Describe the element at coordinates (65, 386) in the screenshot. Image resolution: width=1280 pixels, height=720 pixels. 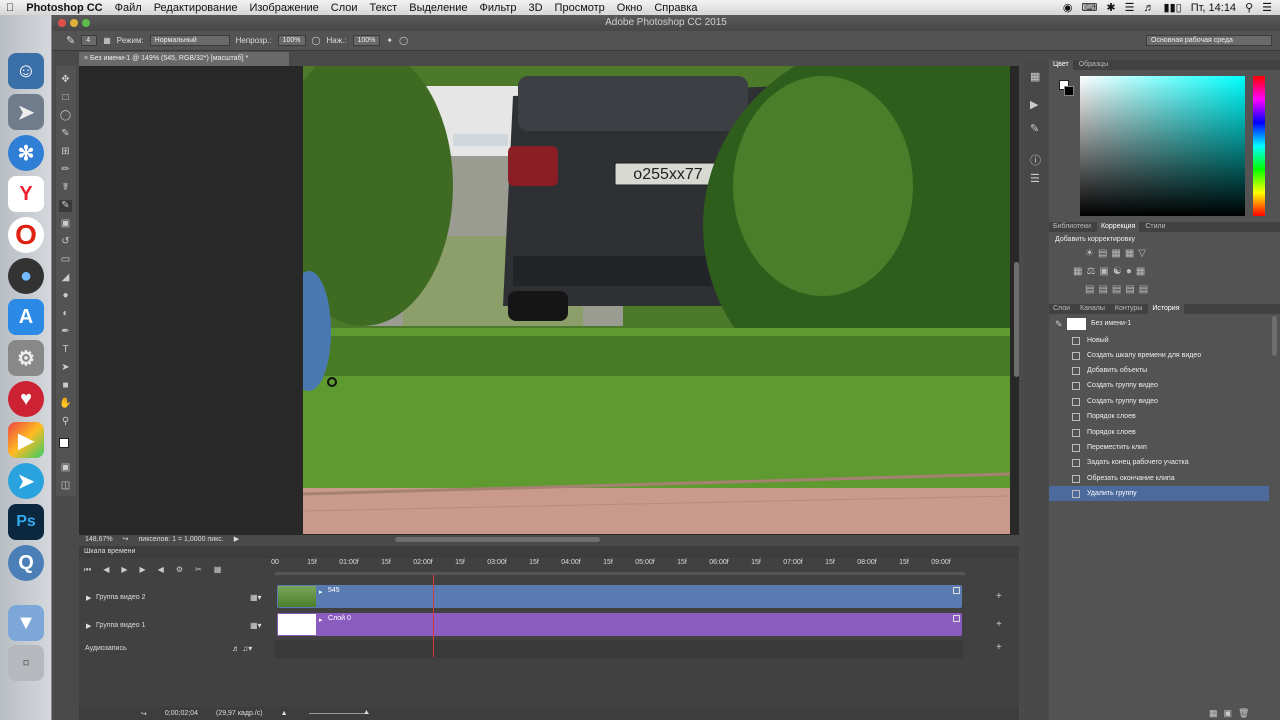
I see `shape-tool-icon: ■` at that location.